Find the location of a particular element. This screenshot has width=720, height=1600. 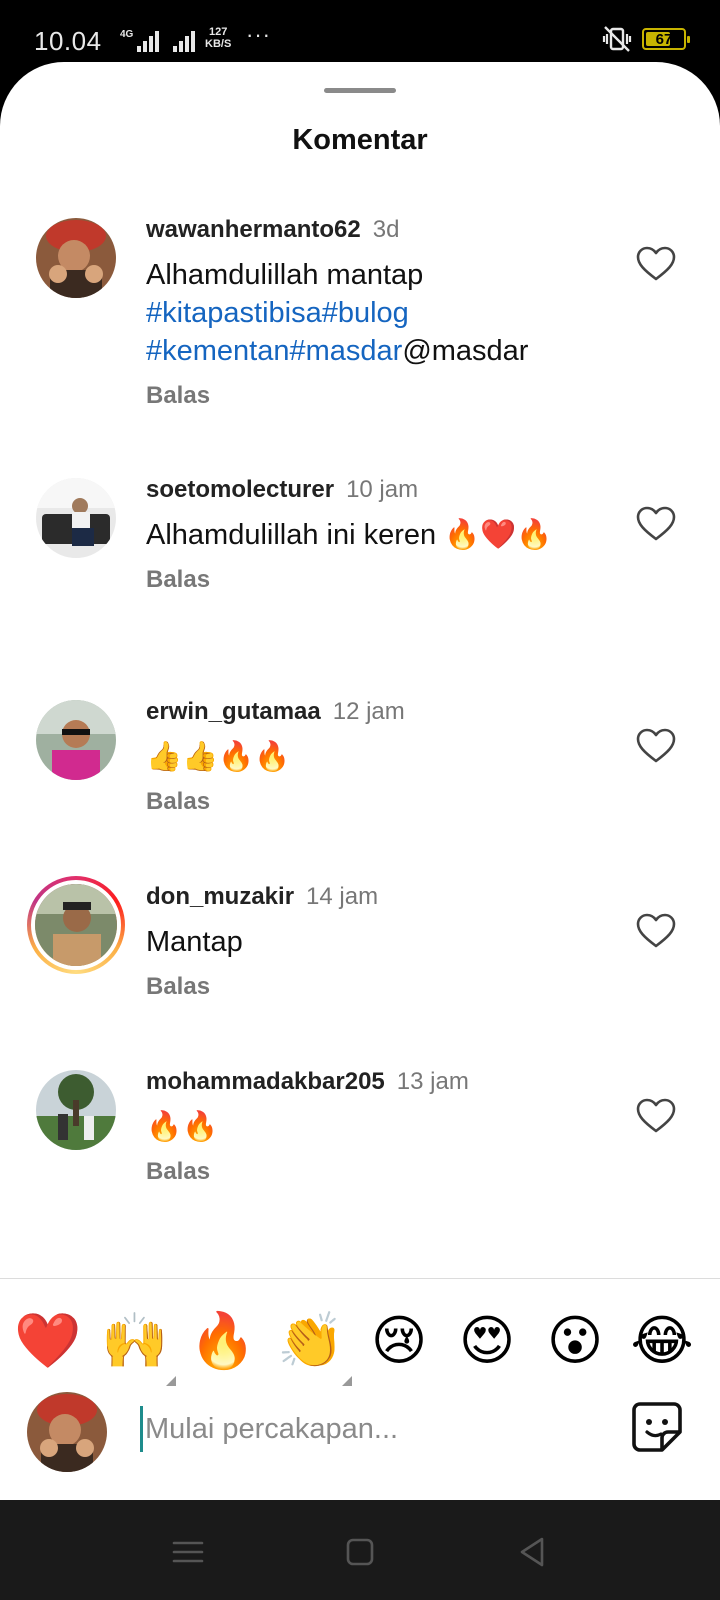

status-time: 10.04 is located at coordinates (68, 41).